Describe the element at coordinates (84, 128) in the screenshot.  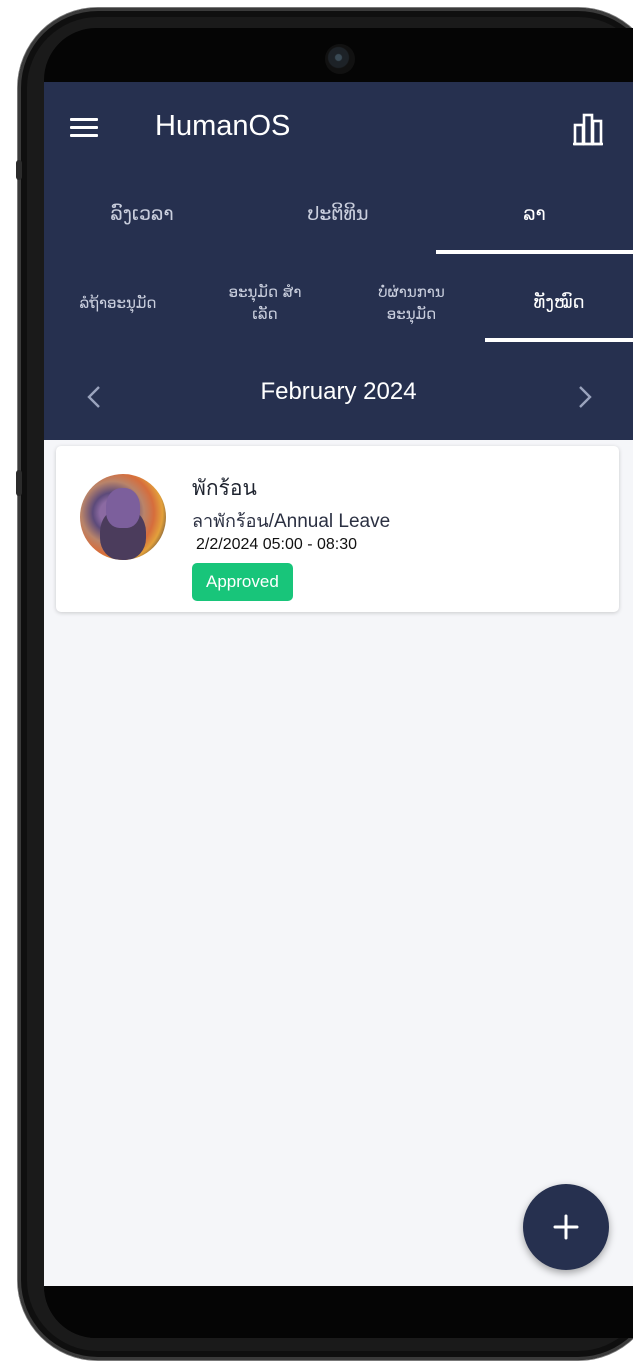
I see `menu-icon` at that location.